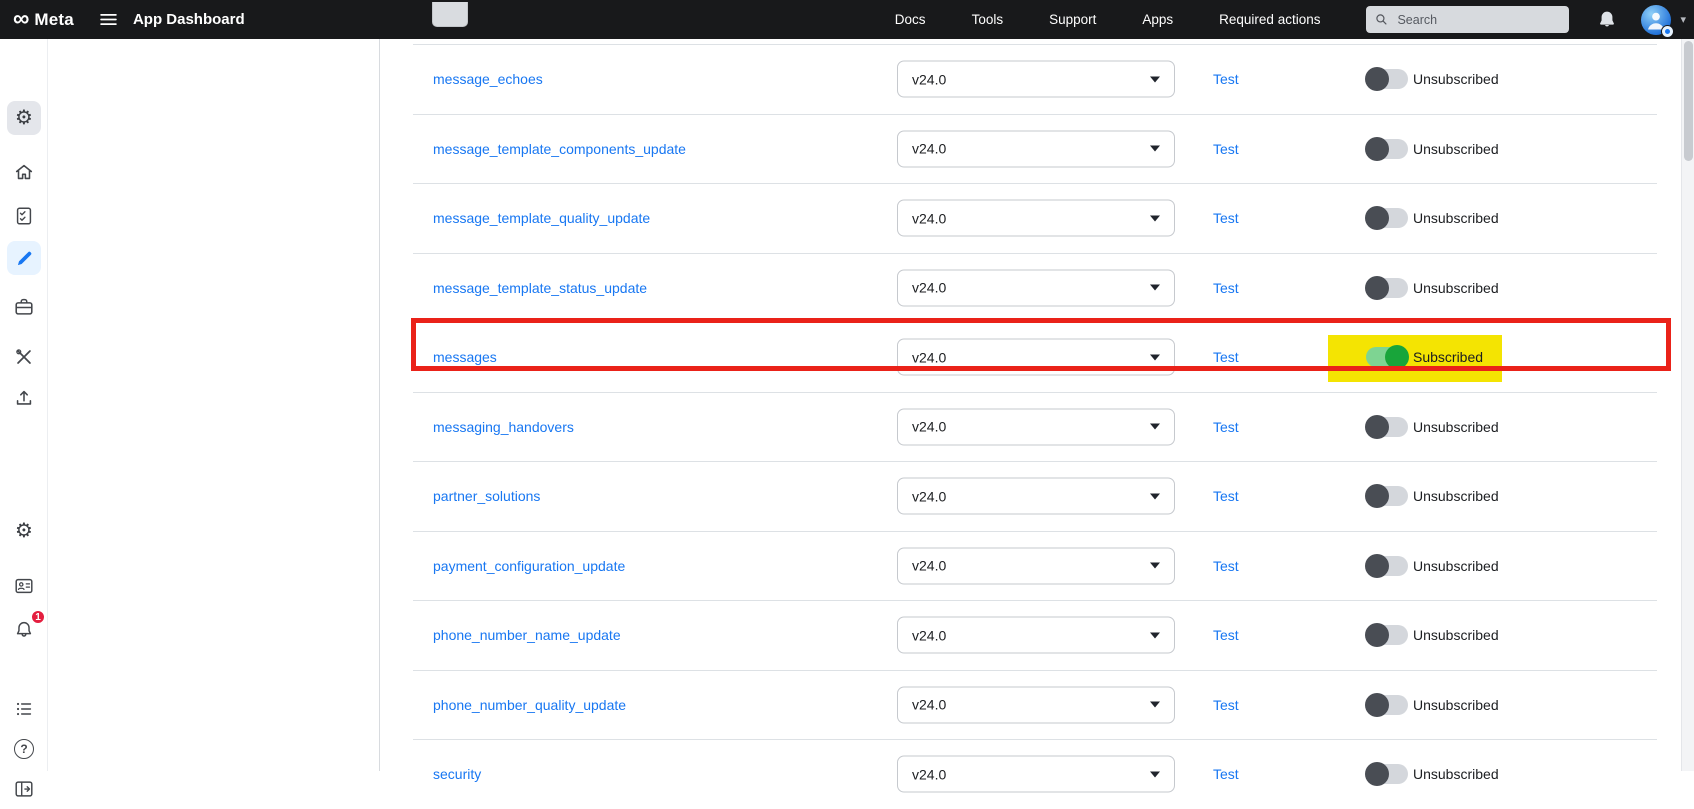 This screenshot has height=809, width=1694. What do you see at coordinates (24, 357) in the screenshot?
I see `sidebar-item-tools` at bounding box center [24, 357].